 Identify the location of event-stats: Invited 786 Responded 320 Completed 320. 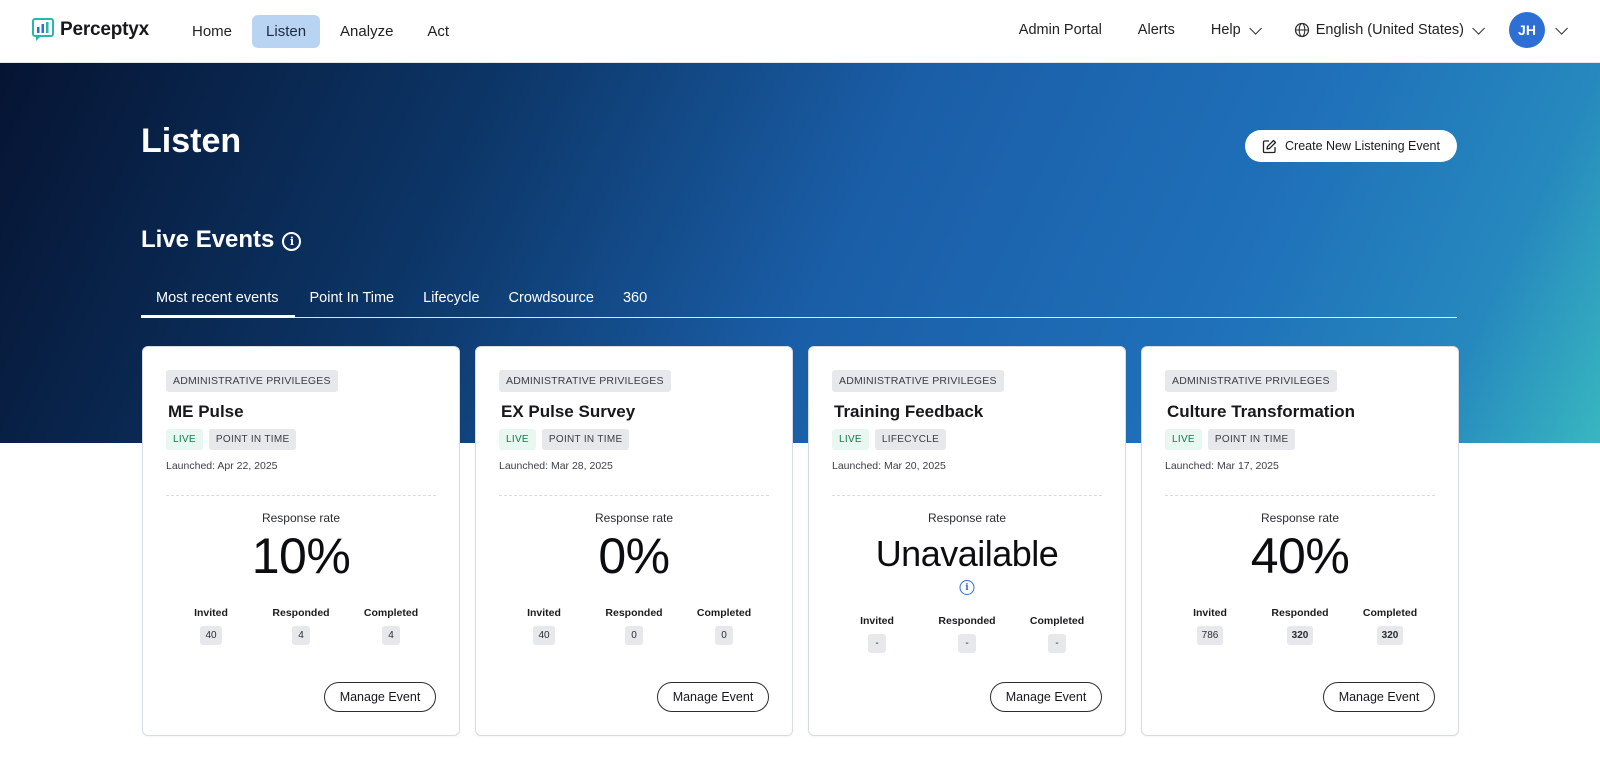
(1300, 626).